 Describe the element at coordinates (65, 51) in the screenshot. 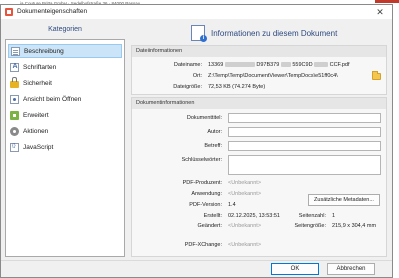

I see `category-item-beschreibung: Beschreibung` at that location.